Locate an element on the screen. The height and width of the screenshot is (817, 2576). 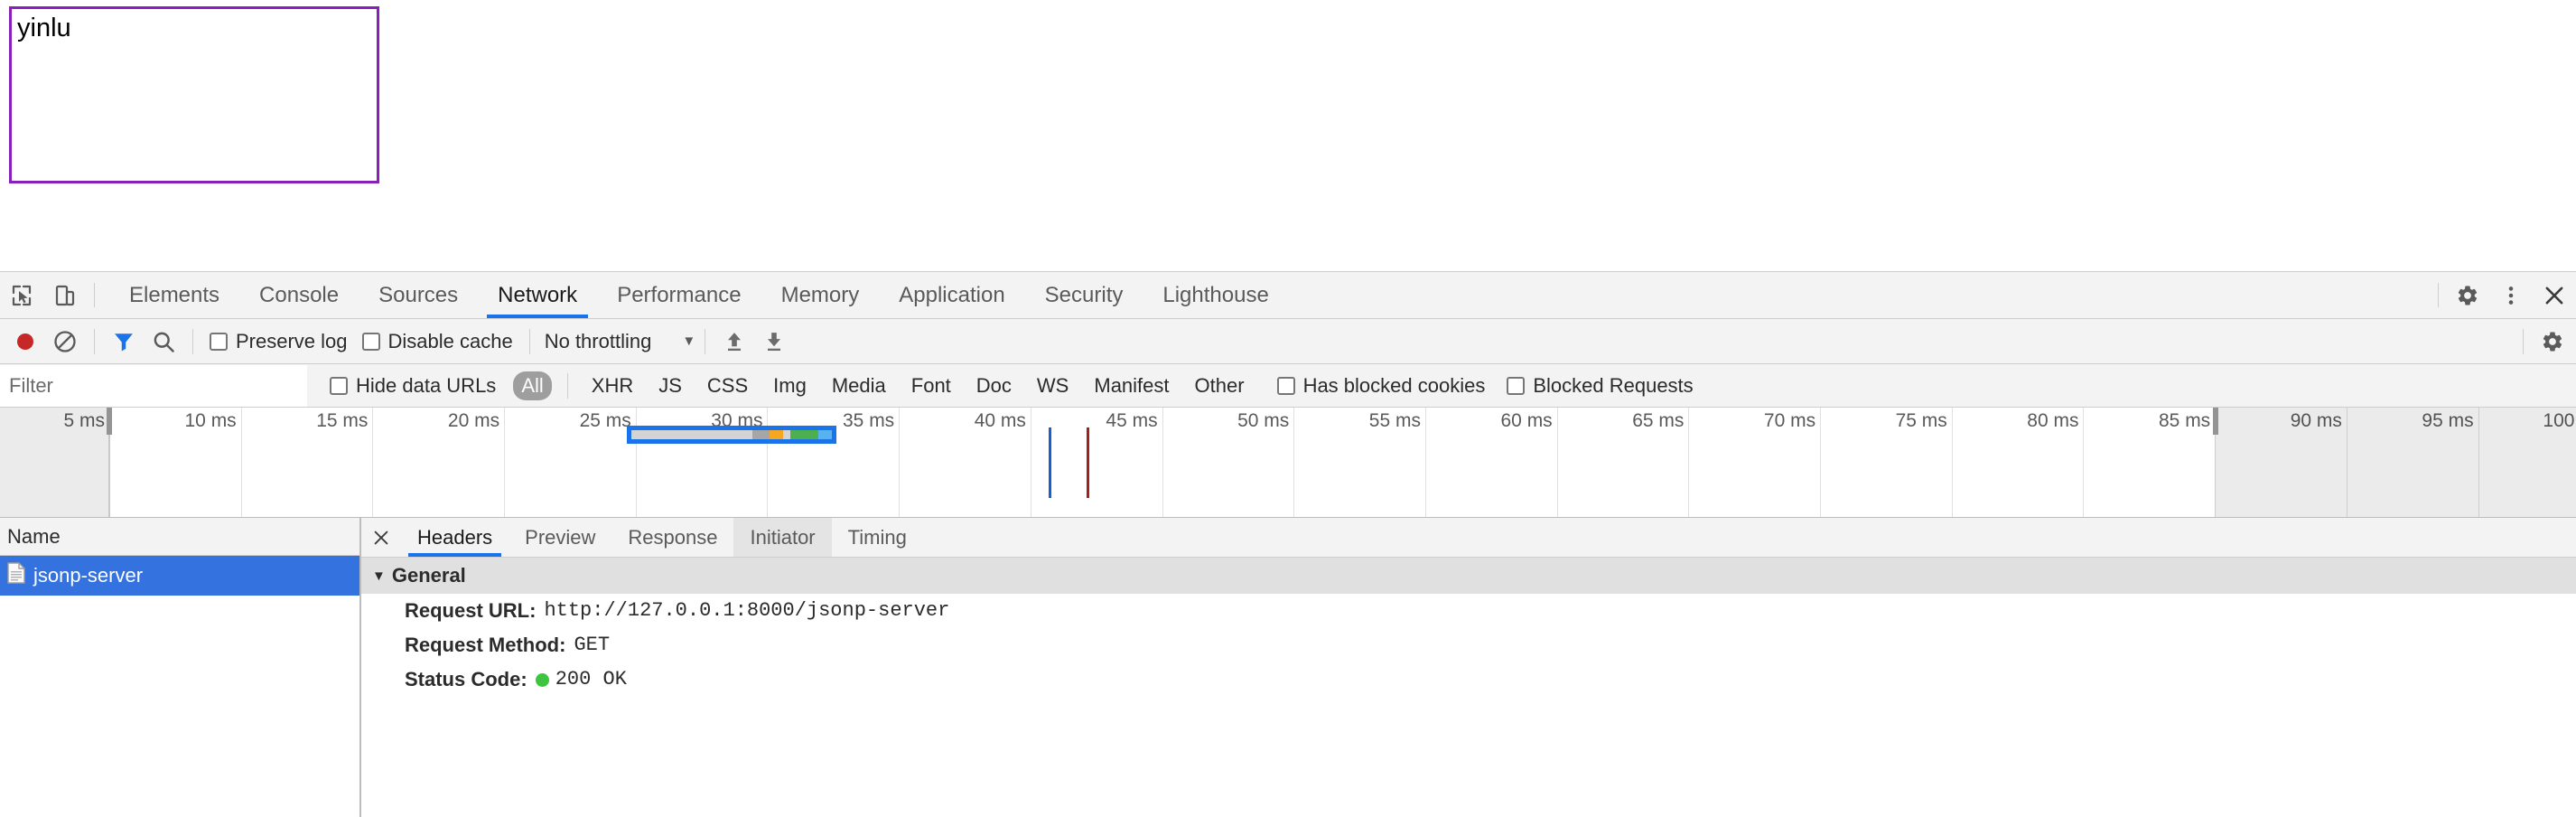
type-filter-divider is located at coordinates (567, 385).